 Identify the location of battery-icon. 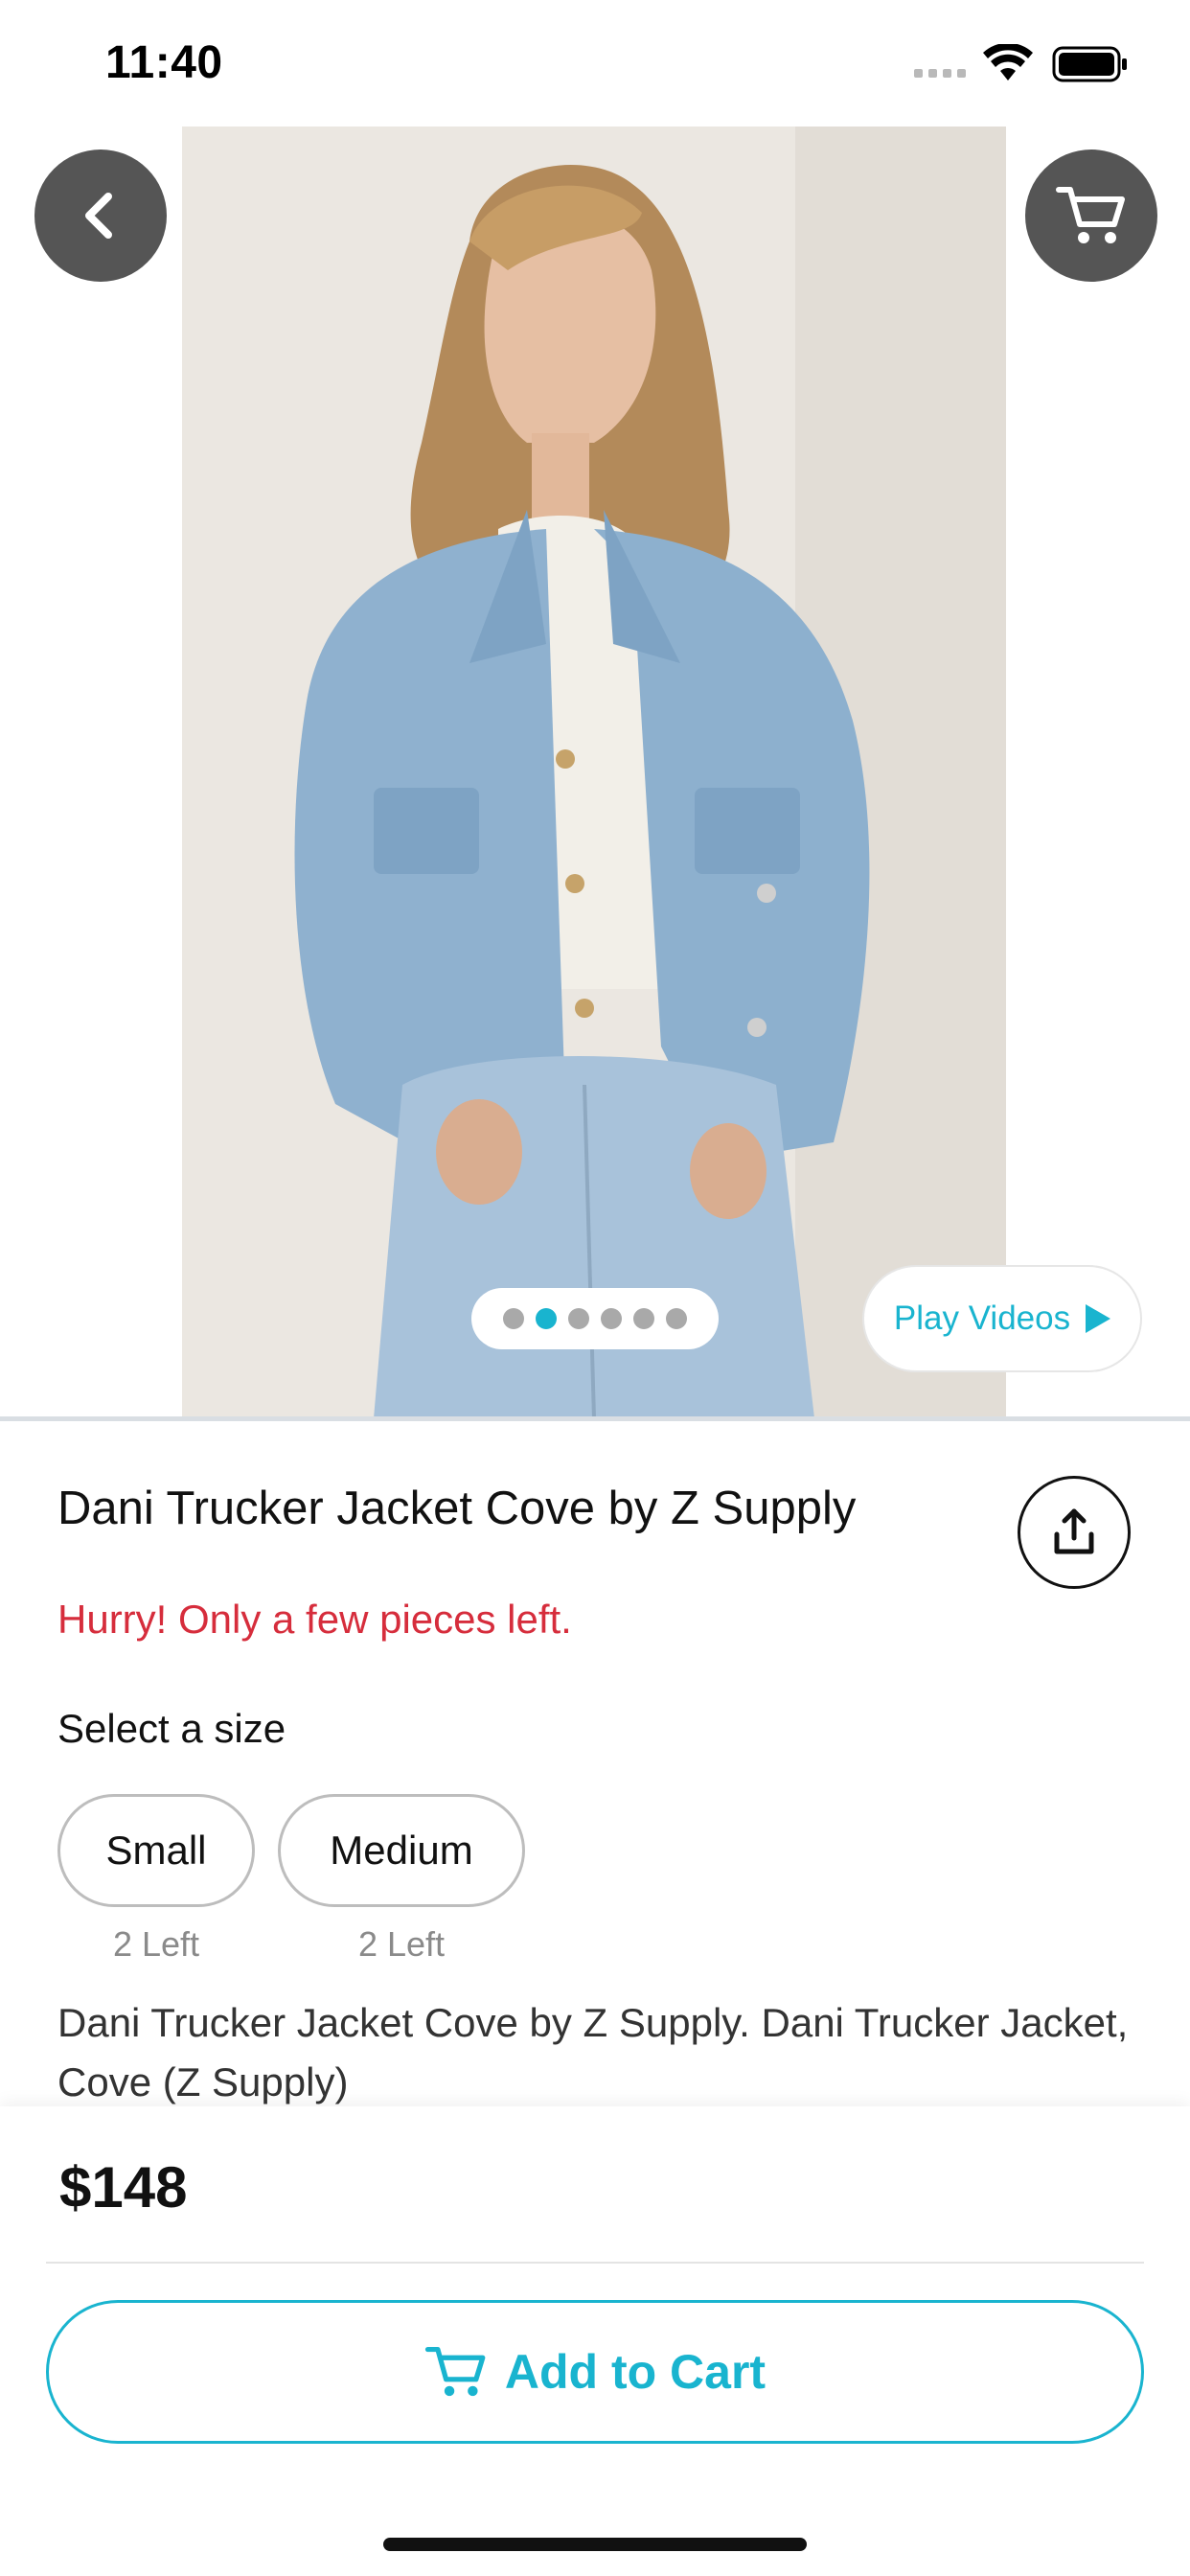
(1090, 64).